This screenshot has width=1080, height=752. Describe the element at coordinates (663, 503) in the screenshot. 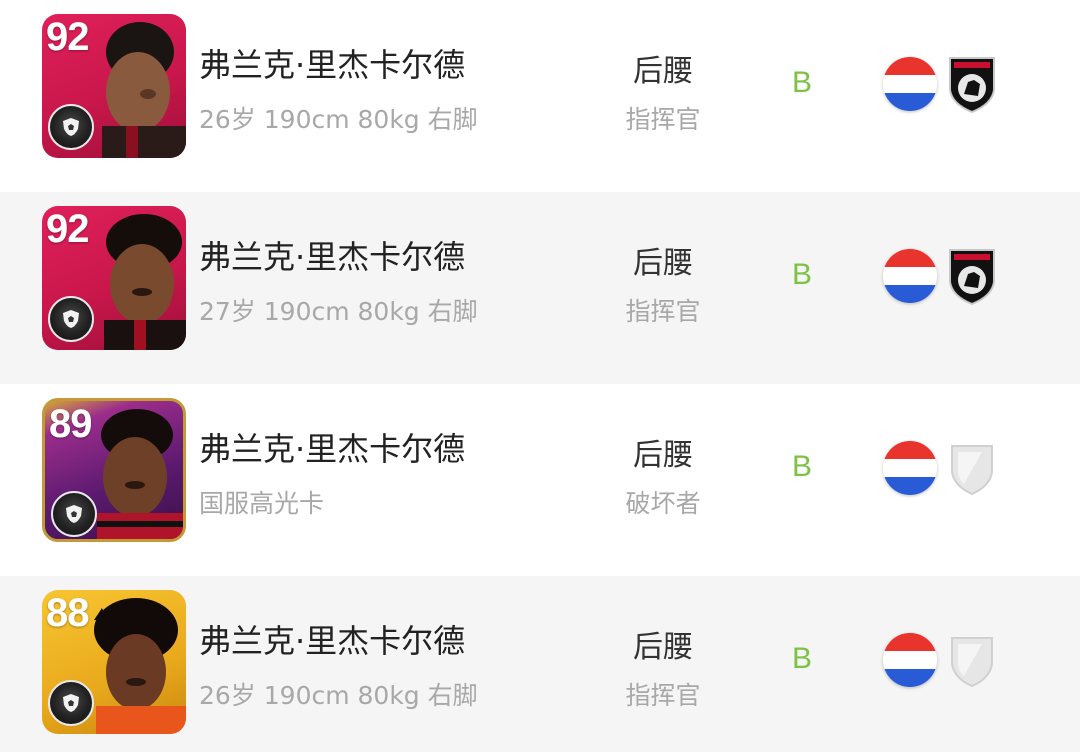

I see `player-playstyle: 破坏者` at that location.